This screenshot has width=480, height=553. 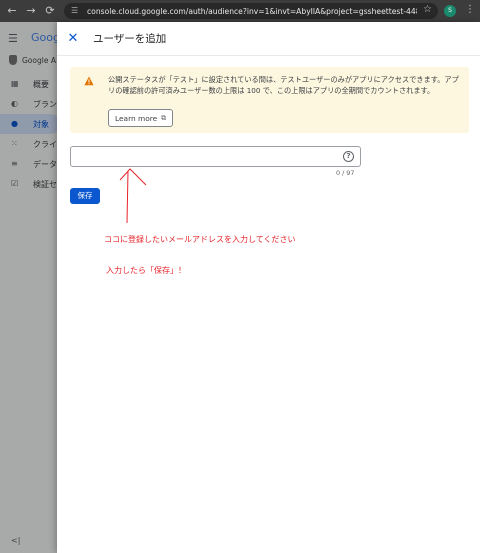 I want to click on back-icon: ←, so click(x=12, y=11).